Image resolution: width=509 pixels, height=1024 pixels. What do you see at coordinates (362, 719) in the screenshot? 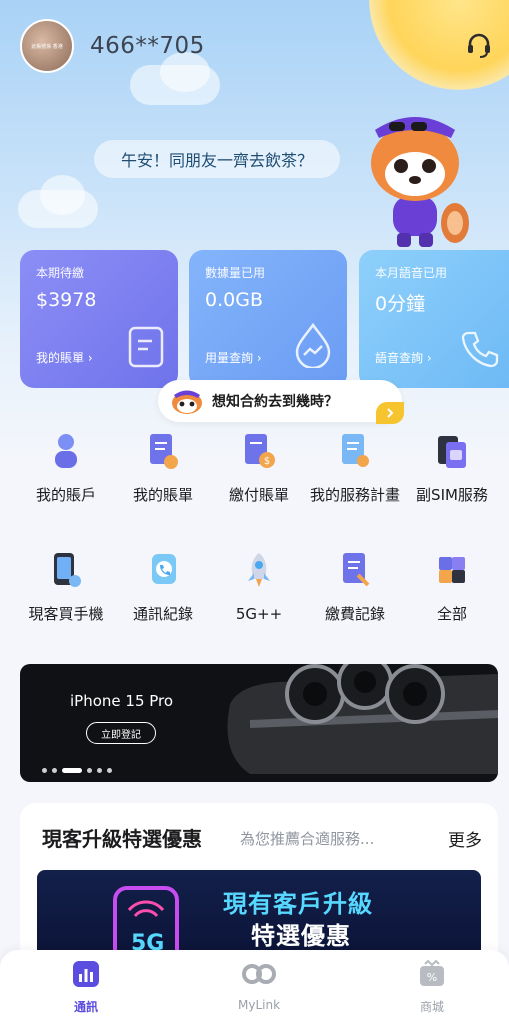
I see `iphone-camera-illustration` at bounding box center [362, 719].